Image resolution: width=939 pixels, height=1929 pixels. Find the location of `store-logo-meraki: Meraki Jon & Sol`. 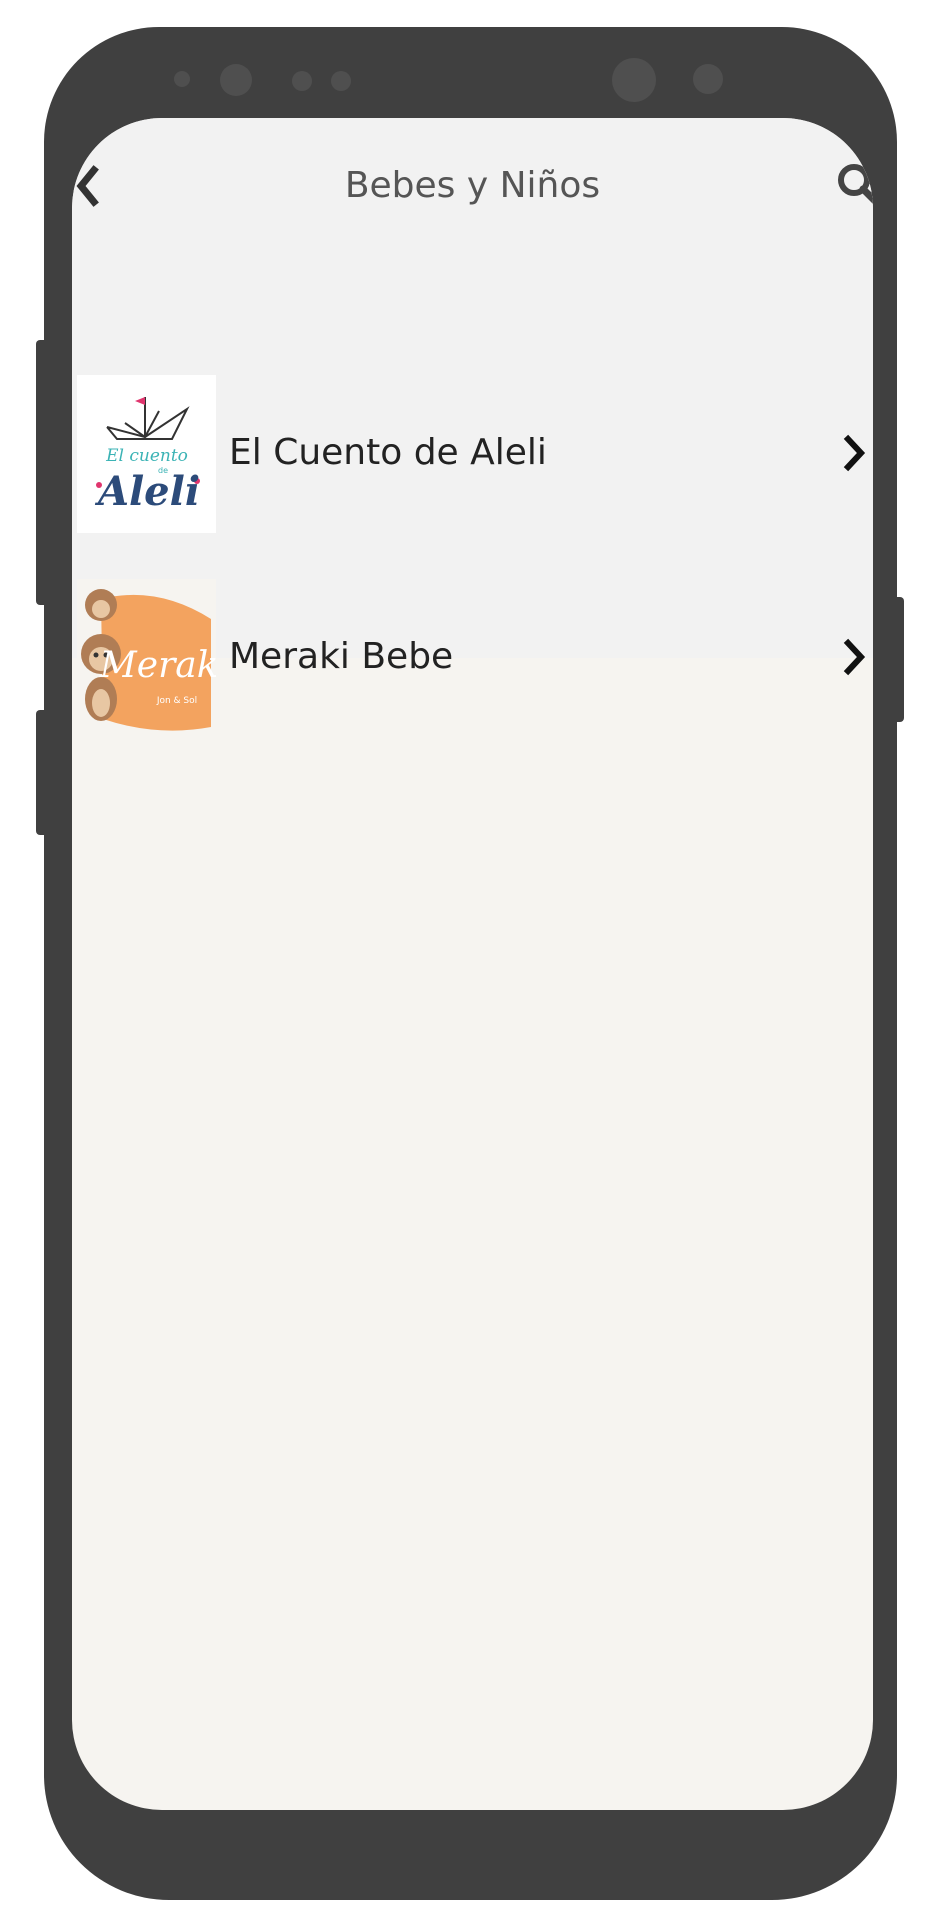

store-logo-meraki: Meraki Jon & Sol is located at coordinates (146, 658).